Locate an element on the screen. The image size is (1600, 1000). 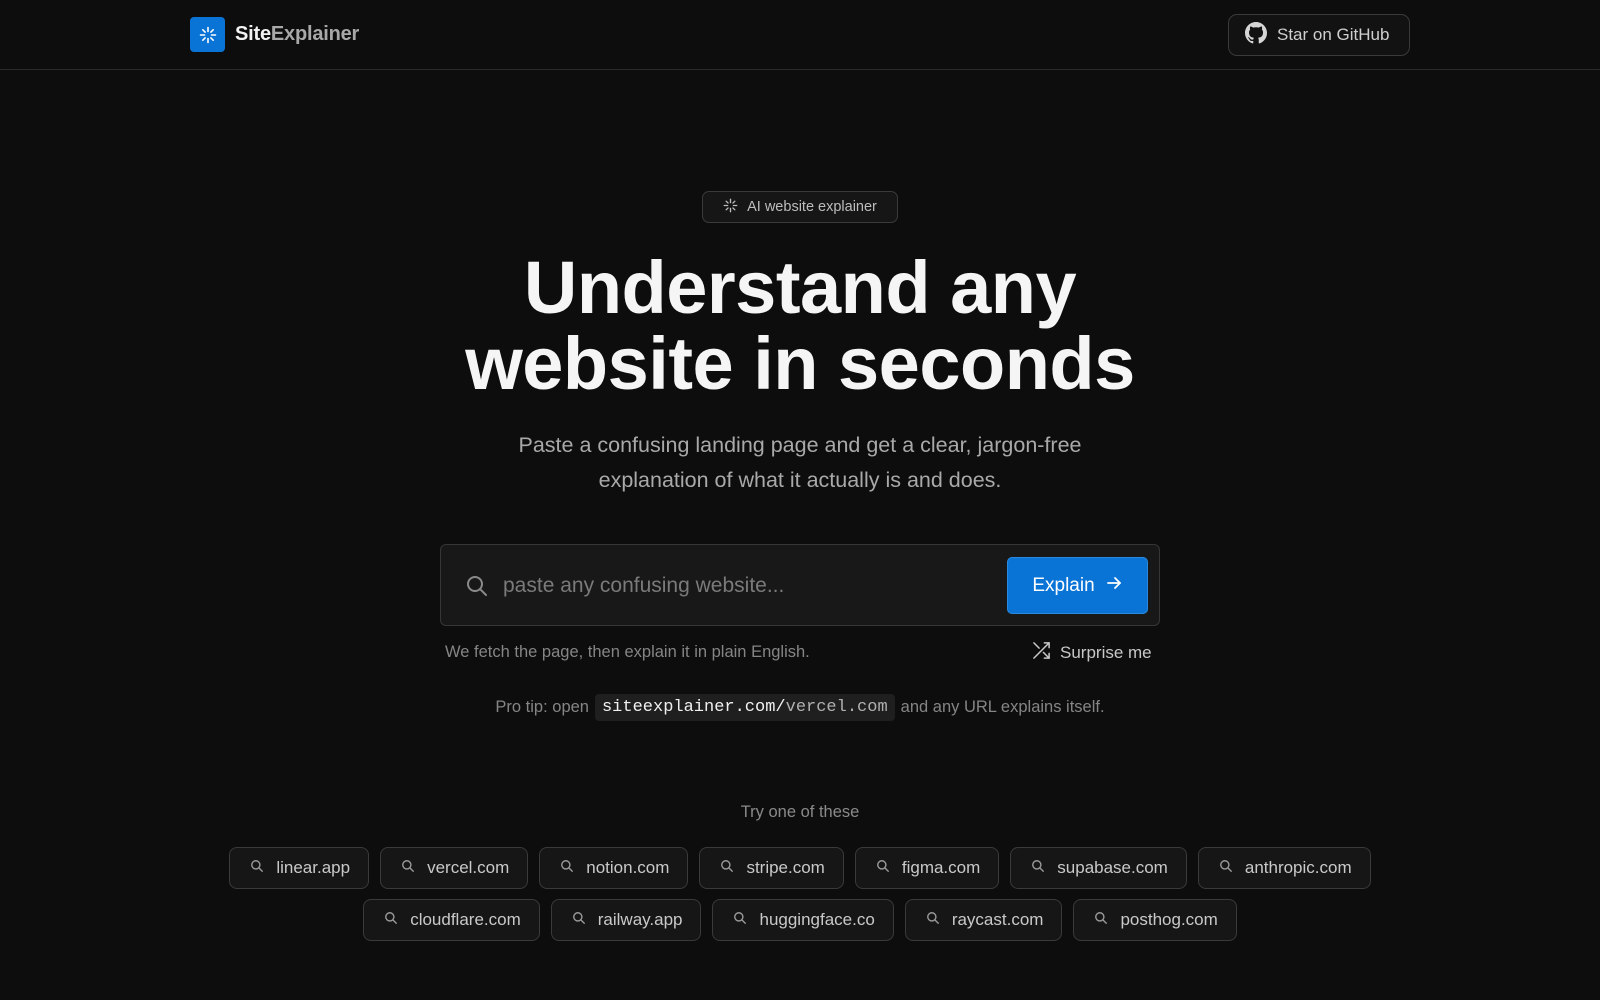
suggestion-chip: cloudflare.com is located at coordinates (451, 920).